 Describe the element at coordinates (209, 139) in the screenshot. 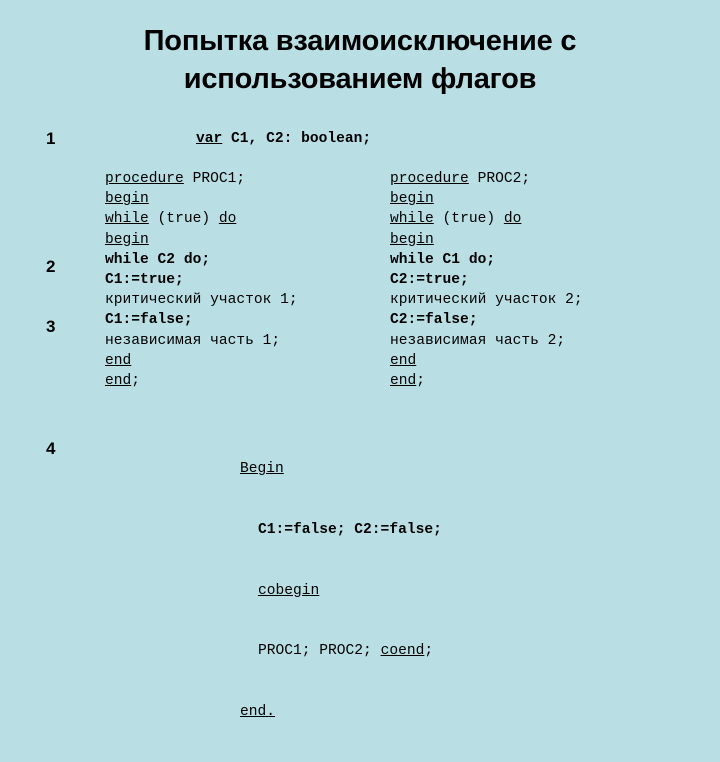

I see `keyword-var: var` at that location.